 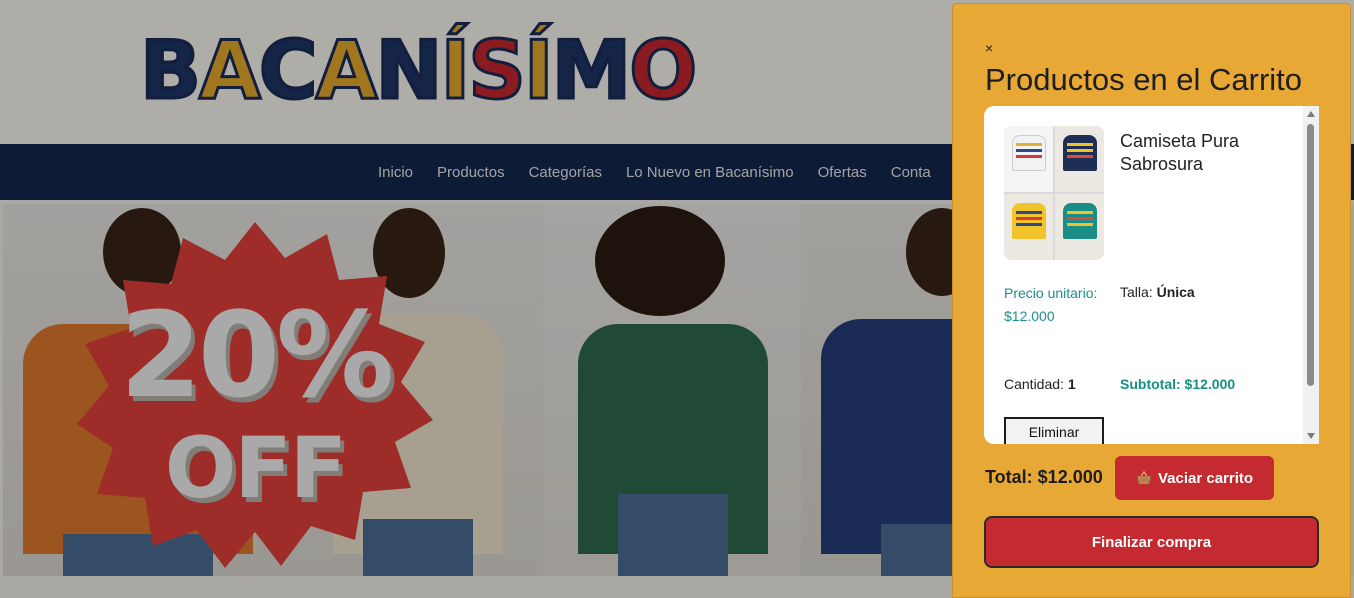 I want to click on unit-price-value: $12.000, so click(x=1029, y=315).